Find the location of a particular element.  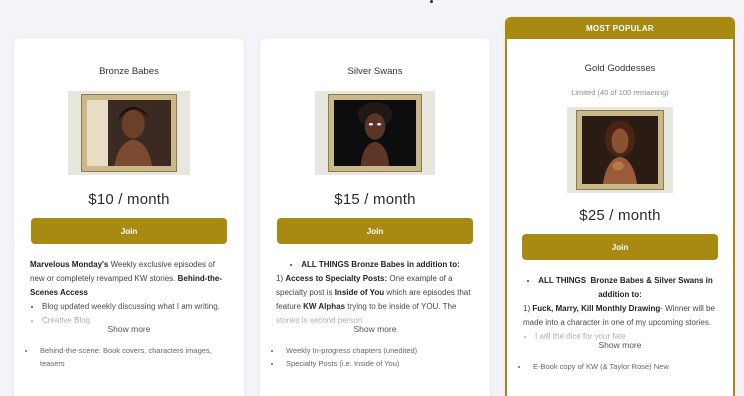

tier-price: $25 / month is located at coordinates (620, 215).